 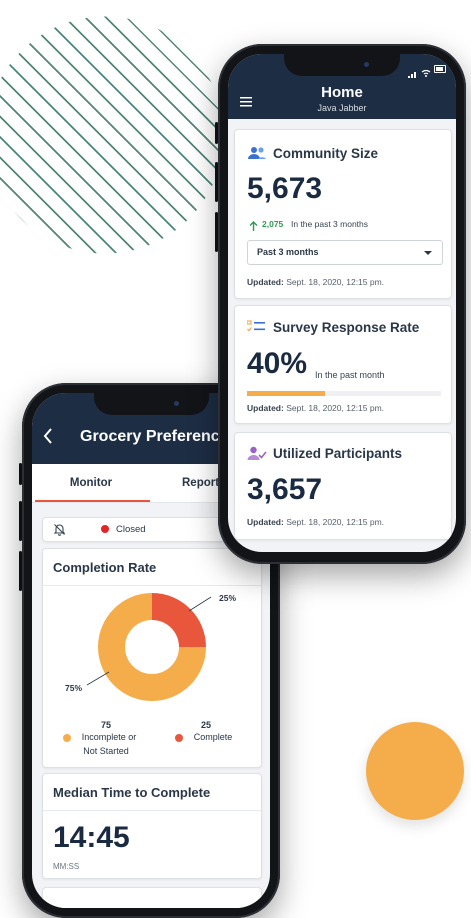 What do you see at coordinates (345, 252) in the screenshot?
I see `period-select: Past 3 months` at bounding box center [345, 252].